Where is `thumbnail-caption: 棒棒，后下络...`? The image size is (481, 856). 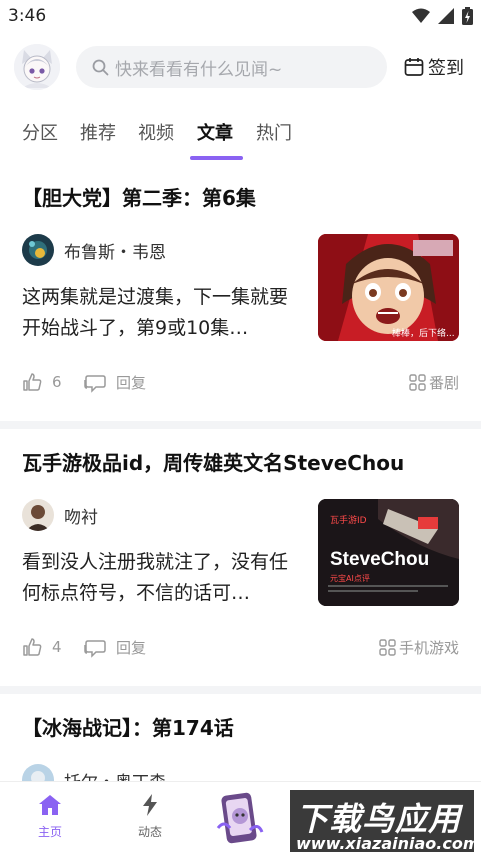
thumbnail-caption: 棒棒，后下络... is located at coordinates (423, 334).